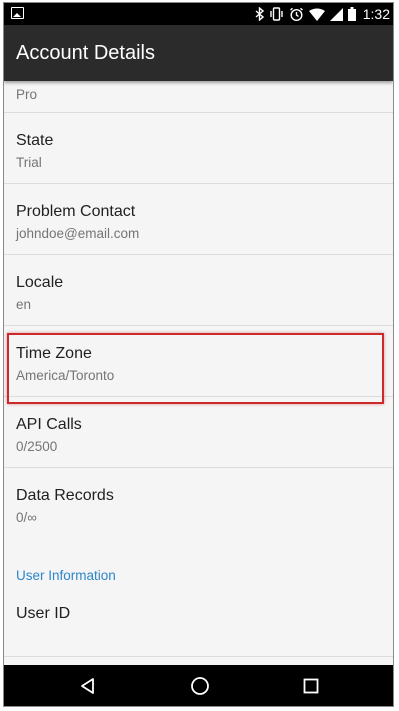  I want to click on page-title: Account Details, so click(85, 53).